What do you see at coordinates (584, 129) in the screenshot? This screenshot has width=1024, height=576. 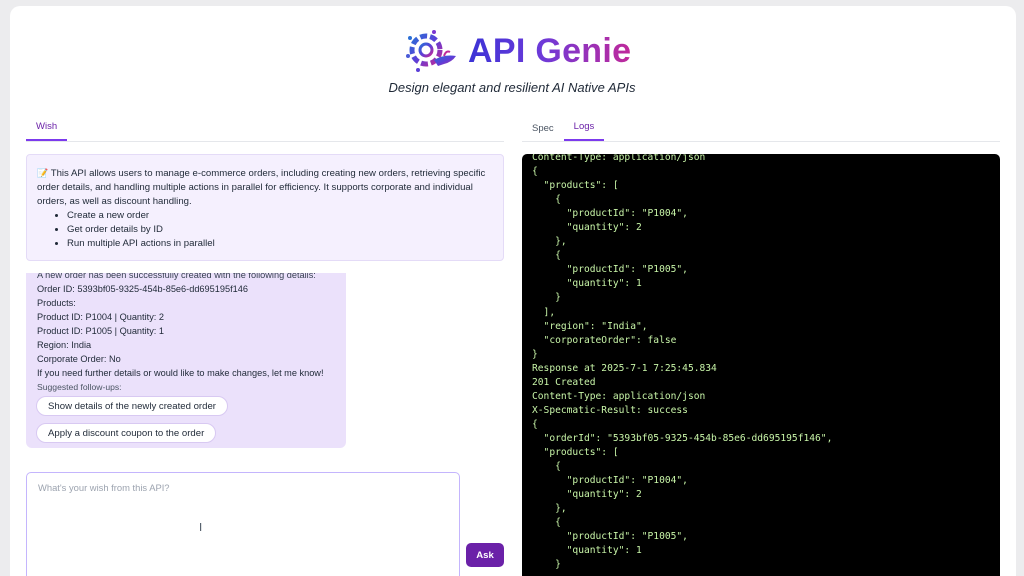 I see `tab-logs: Logs` at bounding box center [584, 129].